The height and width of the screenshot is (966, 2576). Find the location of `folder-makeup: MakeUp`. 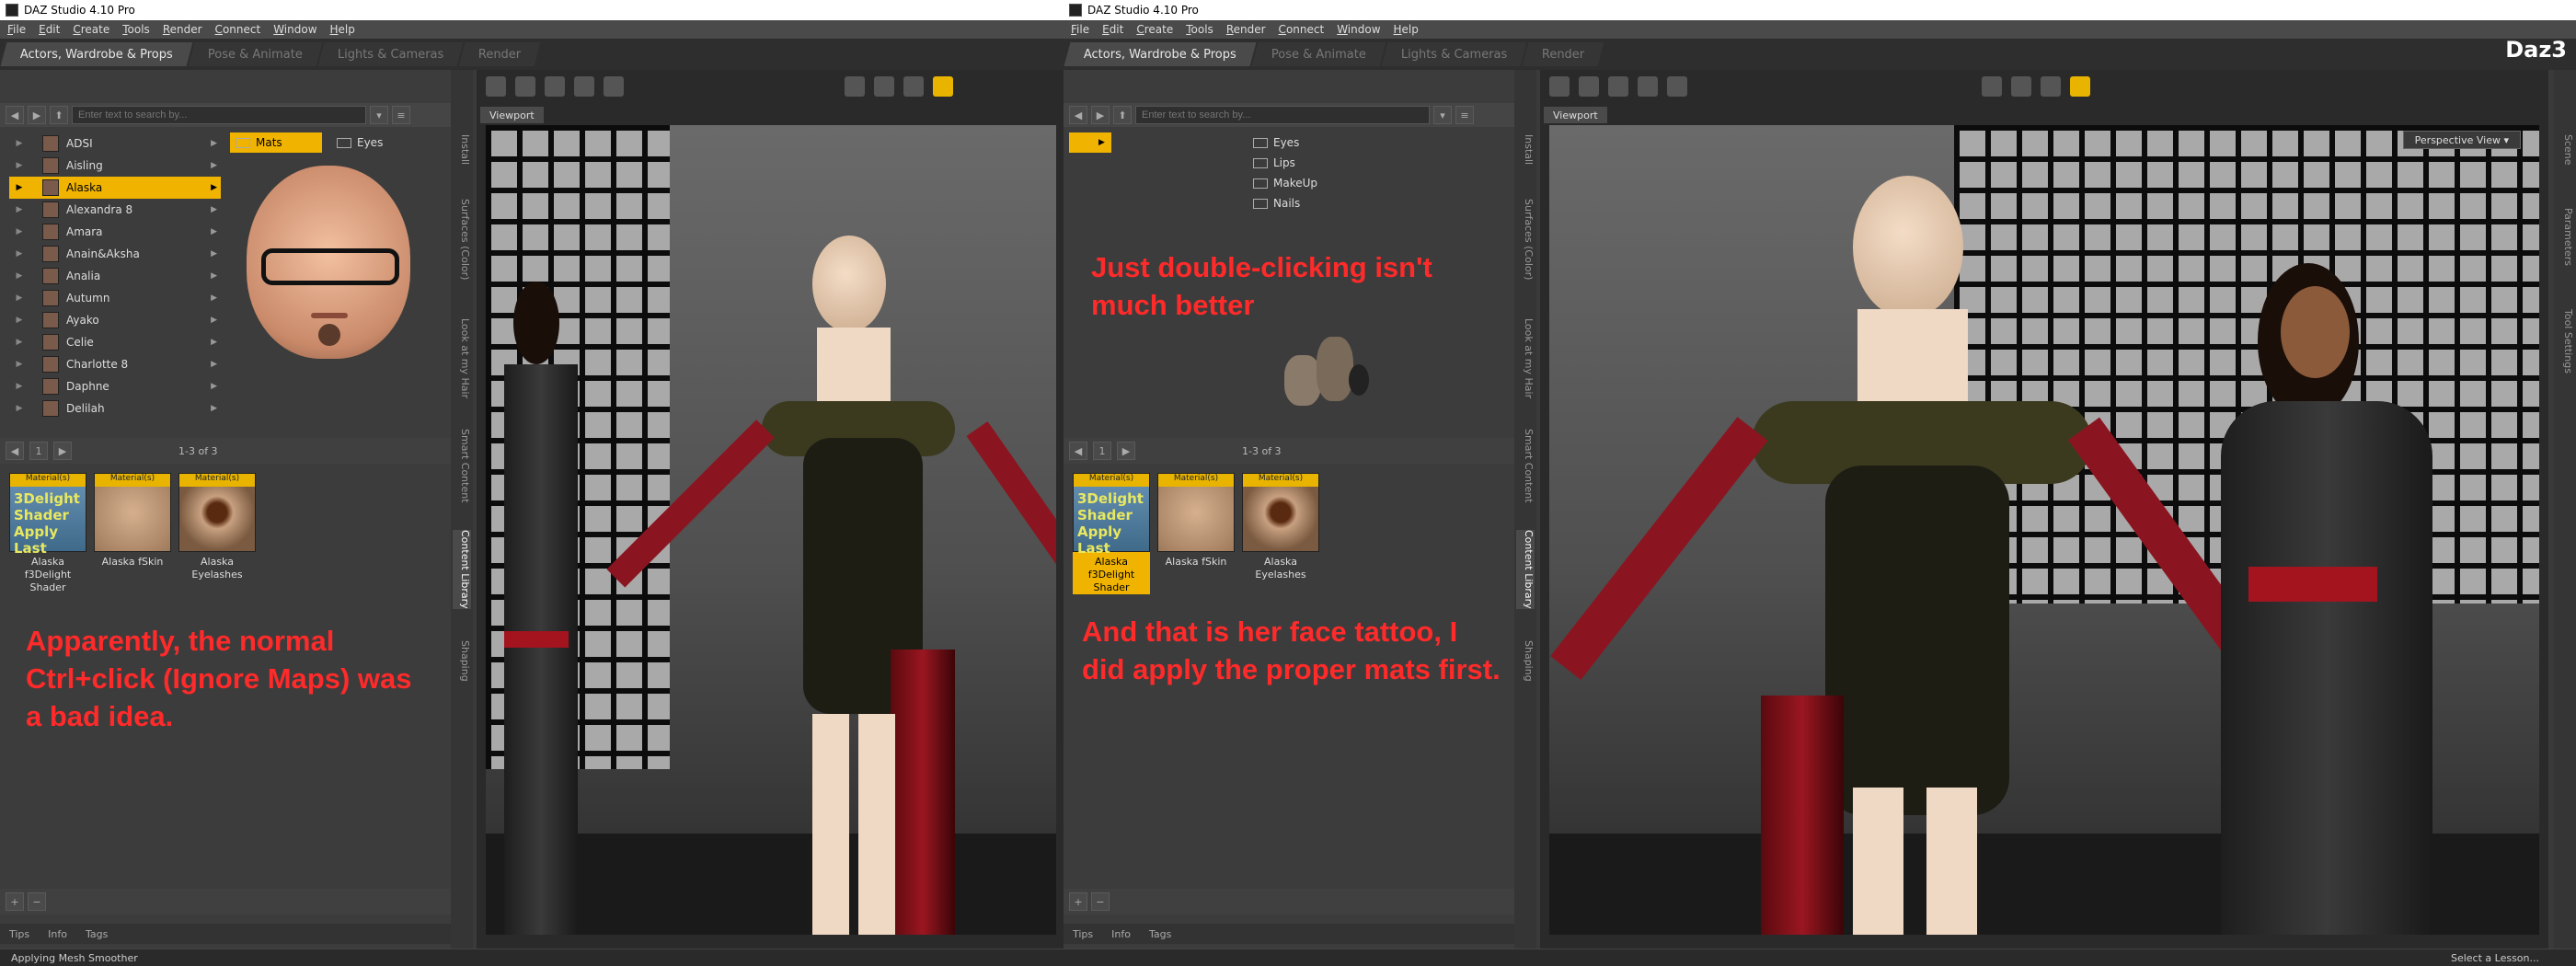

folder-makeup: MakeUp is located at coordinates (1303, 183).